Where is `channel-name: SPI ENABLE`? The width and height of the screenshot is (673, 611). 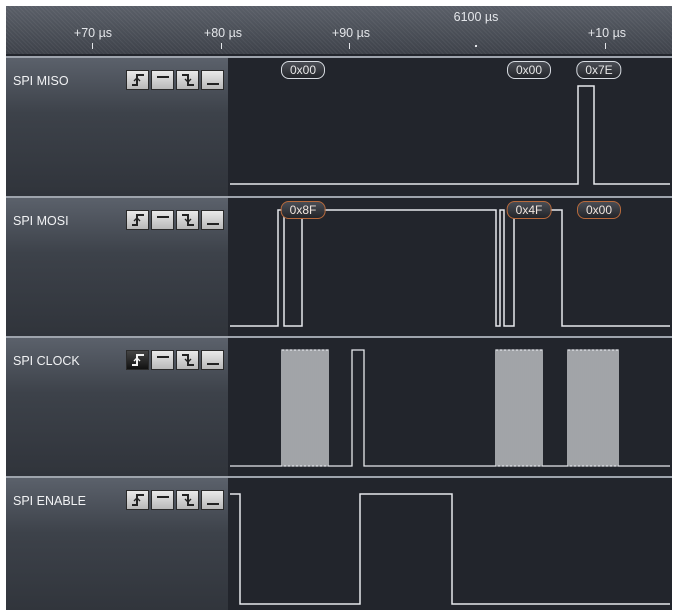
channel-name: SPI ENABLE is located at coordinates (49, 501).